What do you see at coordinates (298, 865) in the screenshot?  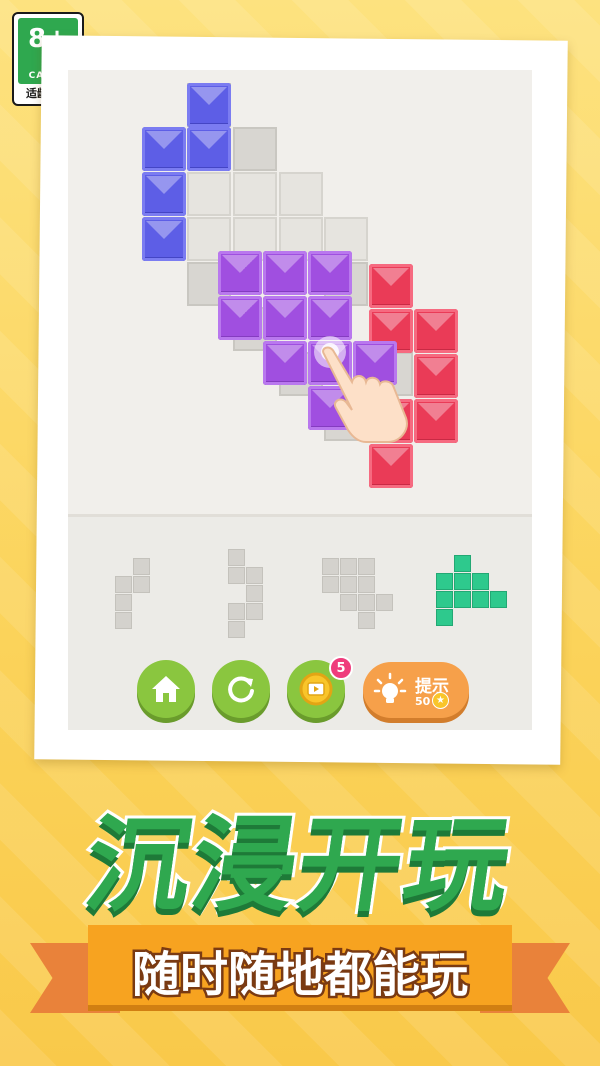 I see `headline: 沉浸开玩` at bounding box center [298, 865].